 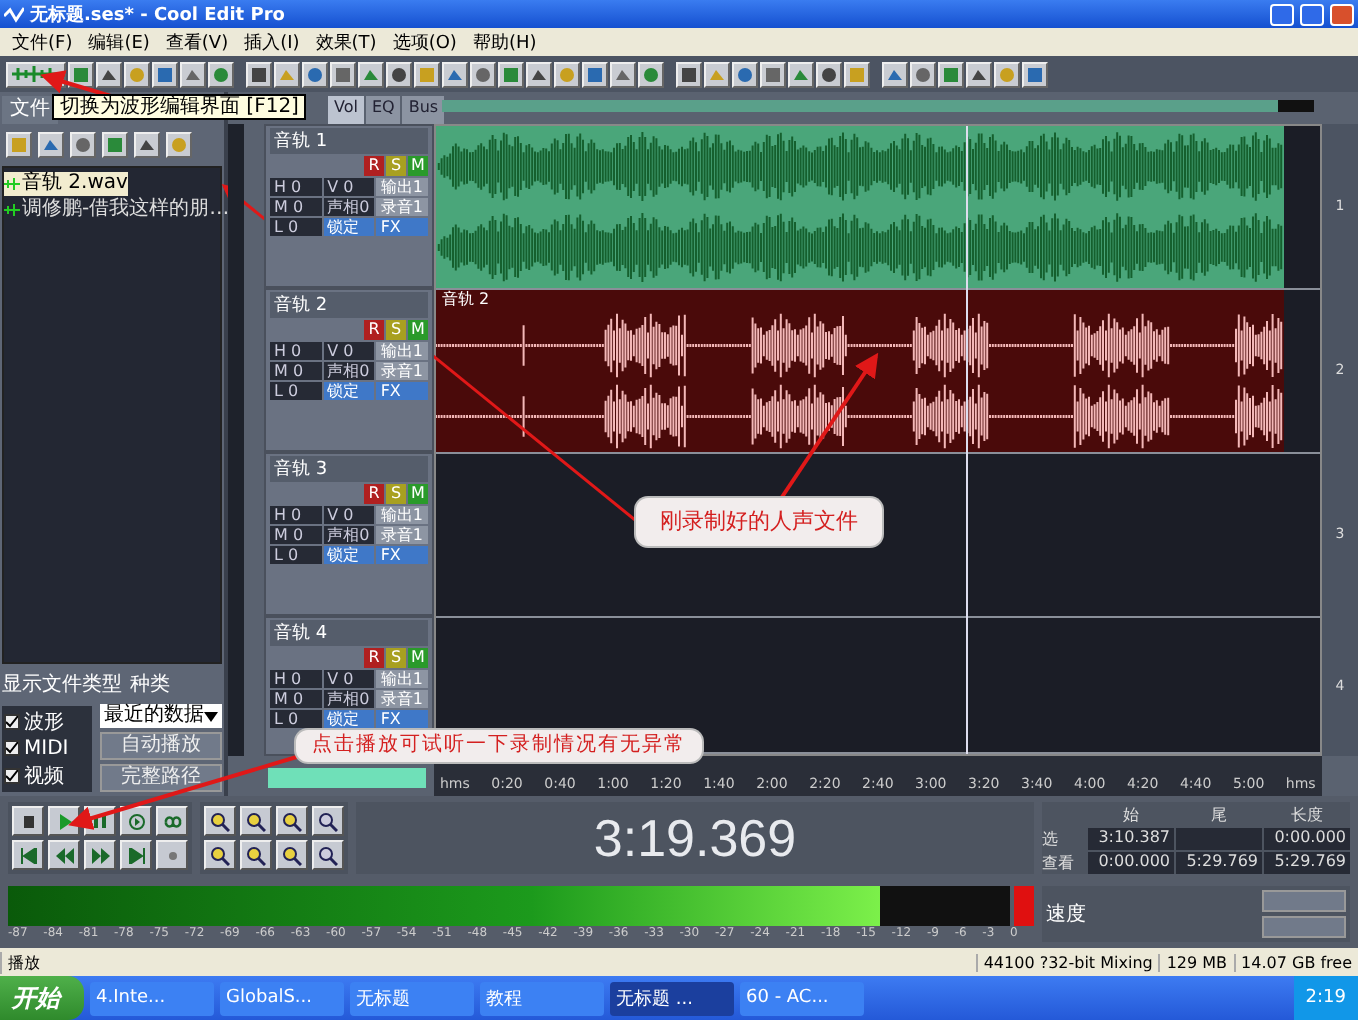 I want to click on stop-button, so click(x=28, y=821).